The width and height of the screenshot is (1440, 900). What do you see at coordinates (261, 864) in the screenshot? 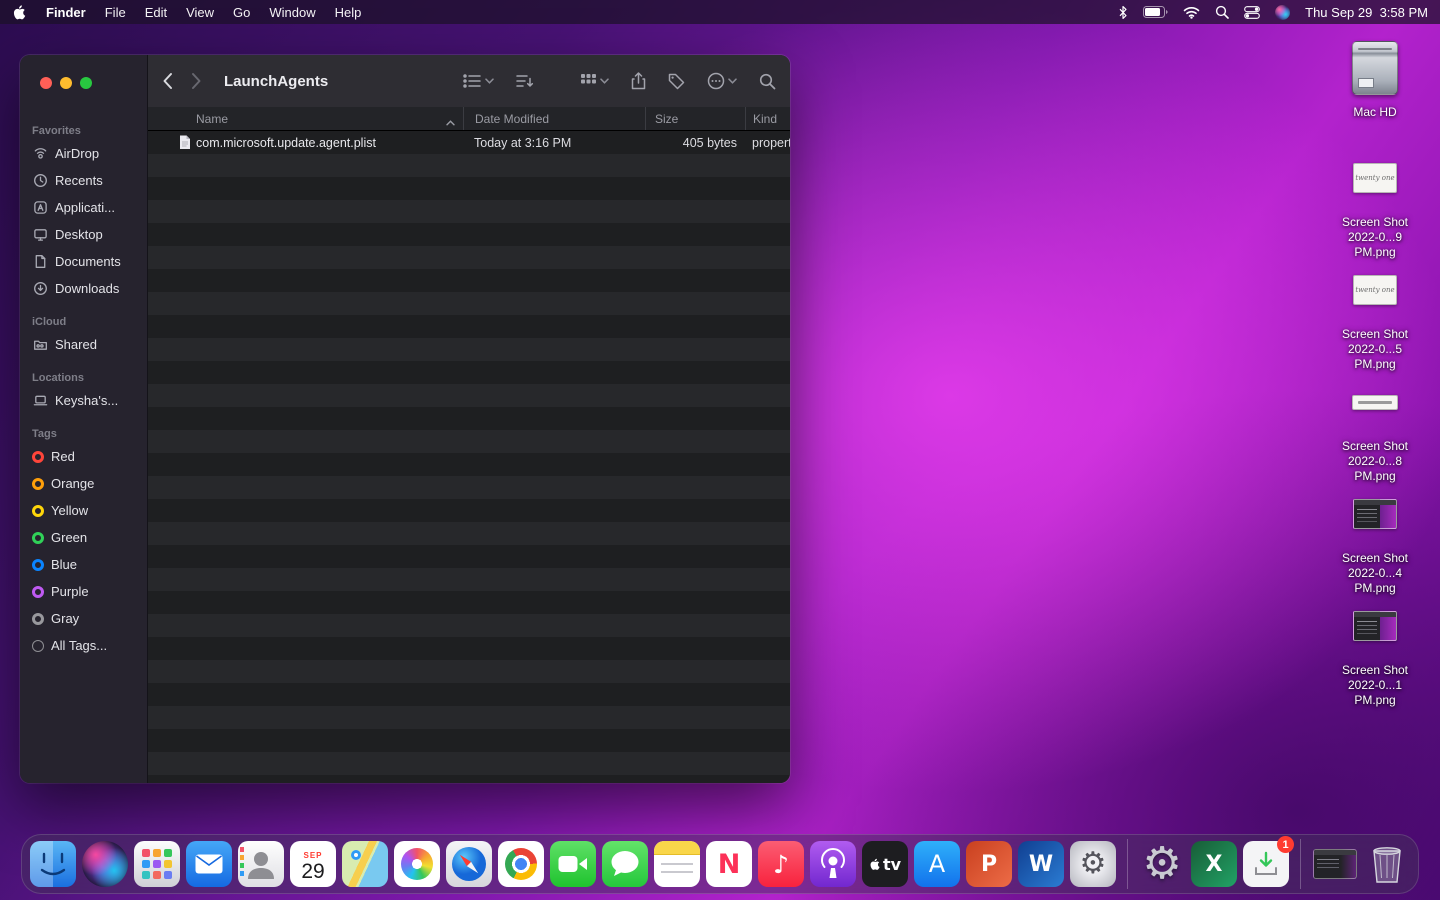
I see `dock-contacts` at bounding box center [261, 864].